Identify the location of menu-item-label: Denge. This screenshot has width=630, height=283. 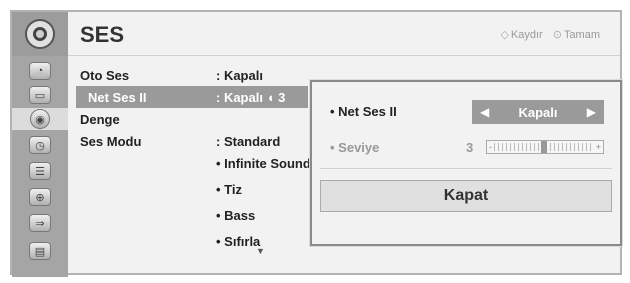
(100, 119).